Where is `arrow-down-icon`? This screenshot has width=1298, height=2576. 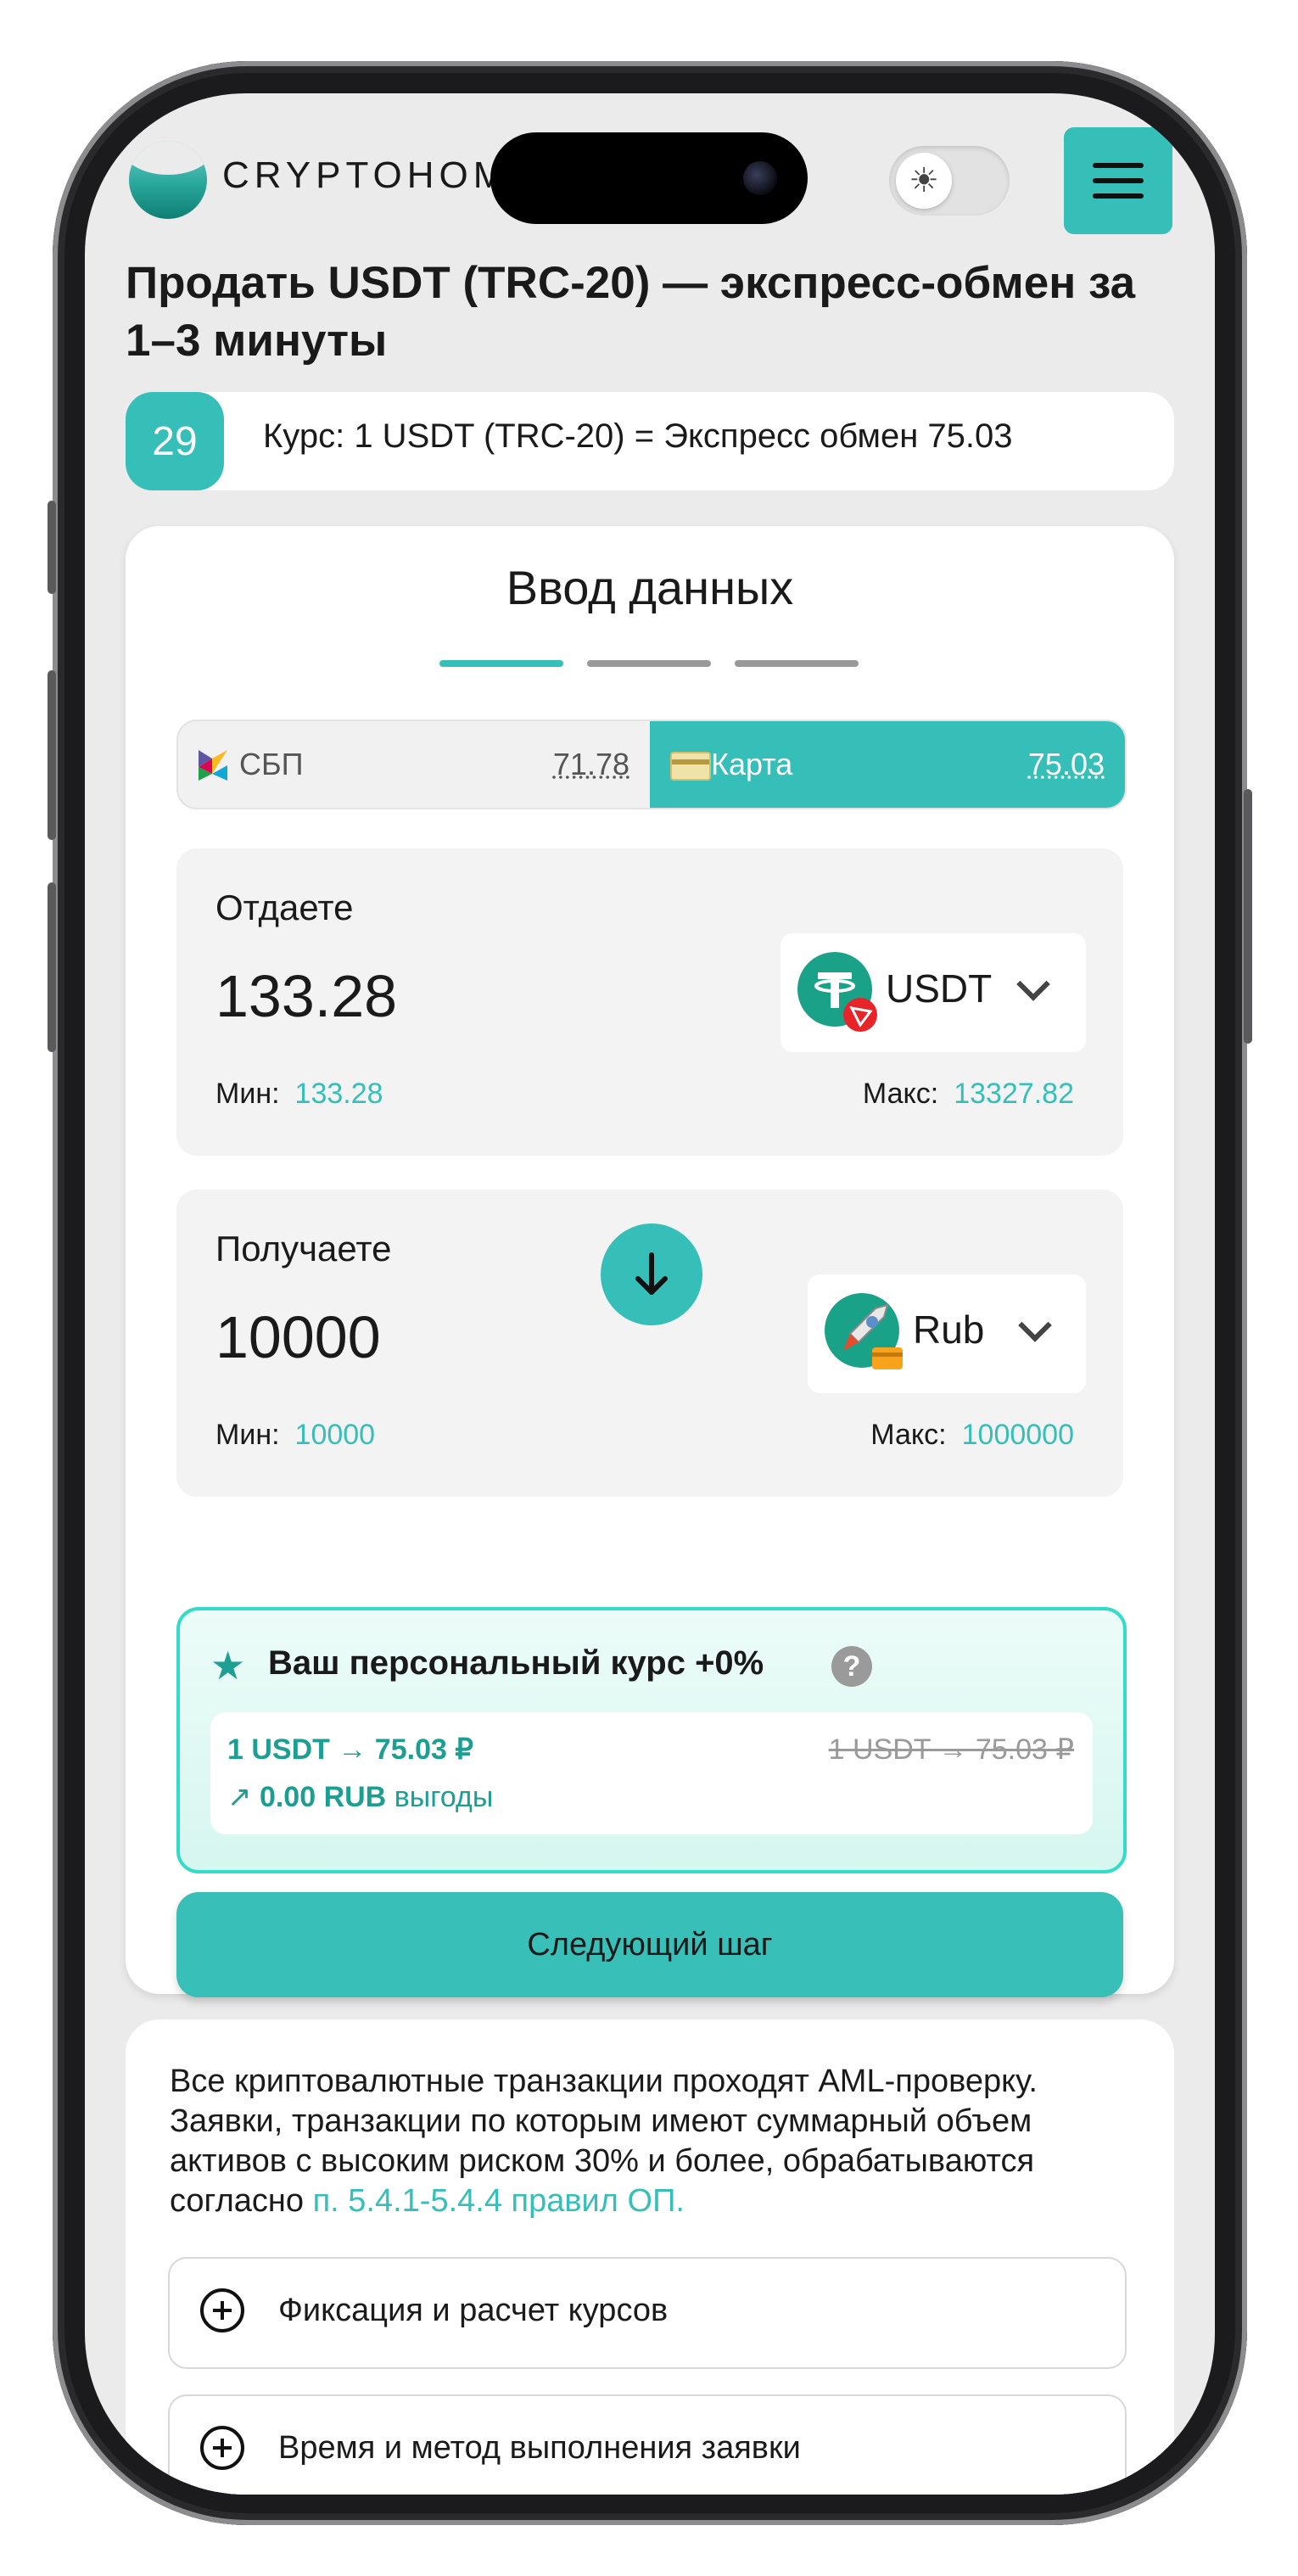 arrow-down-icon is located at coordinates (651, 1273).